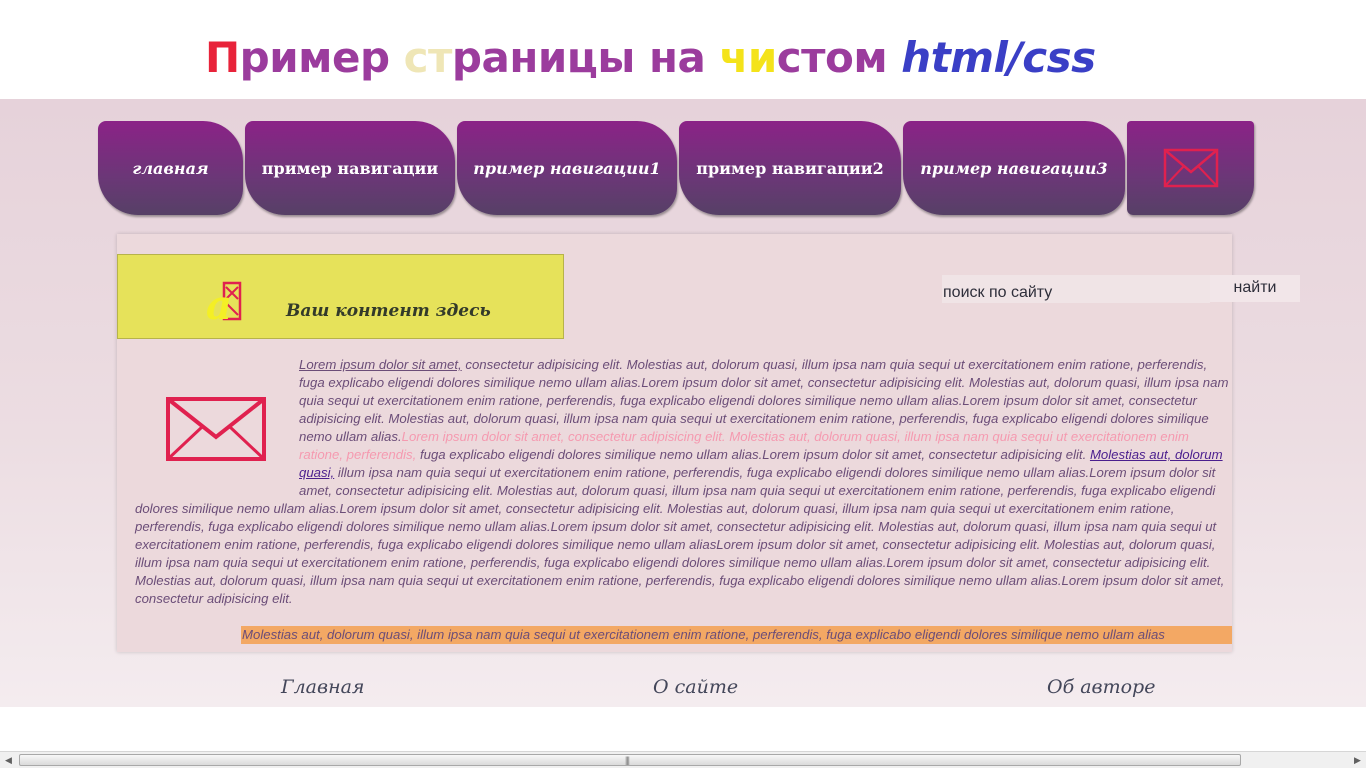 This screenshot has width=1366, height=768. I want to click on nav-tab-example-1: пример навигации1, so click(567, 168).